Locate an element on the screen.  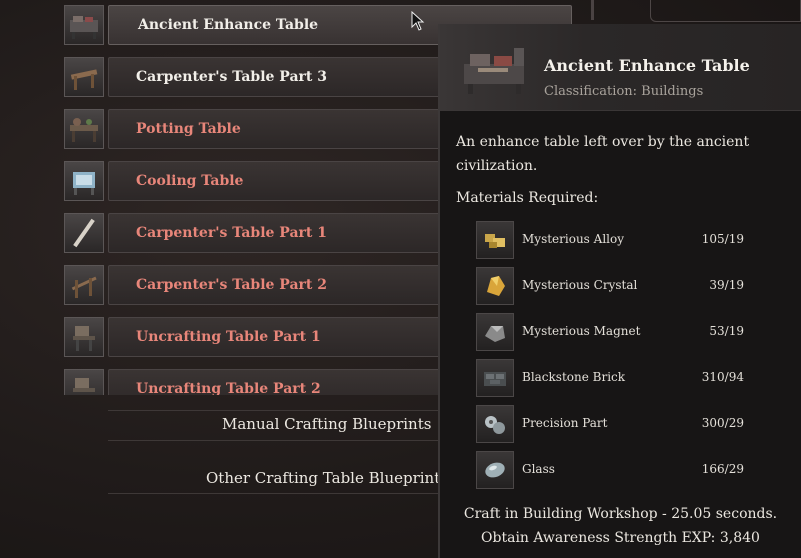
mouse-cursor-icon is located at coordinates (418, 21).